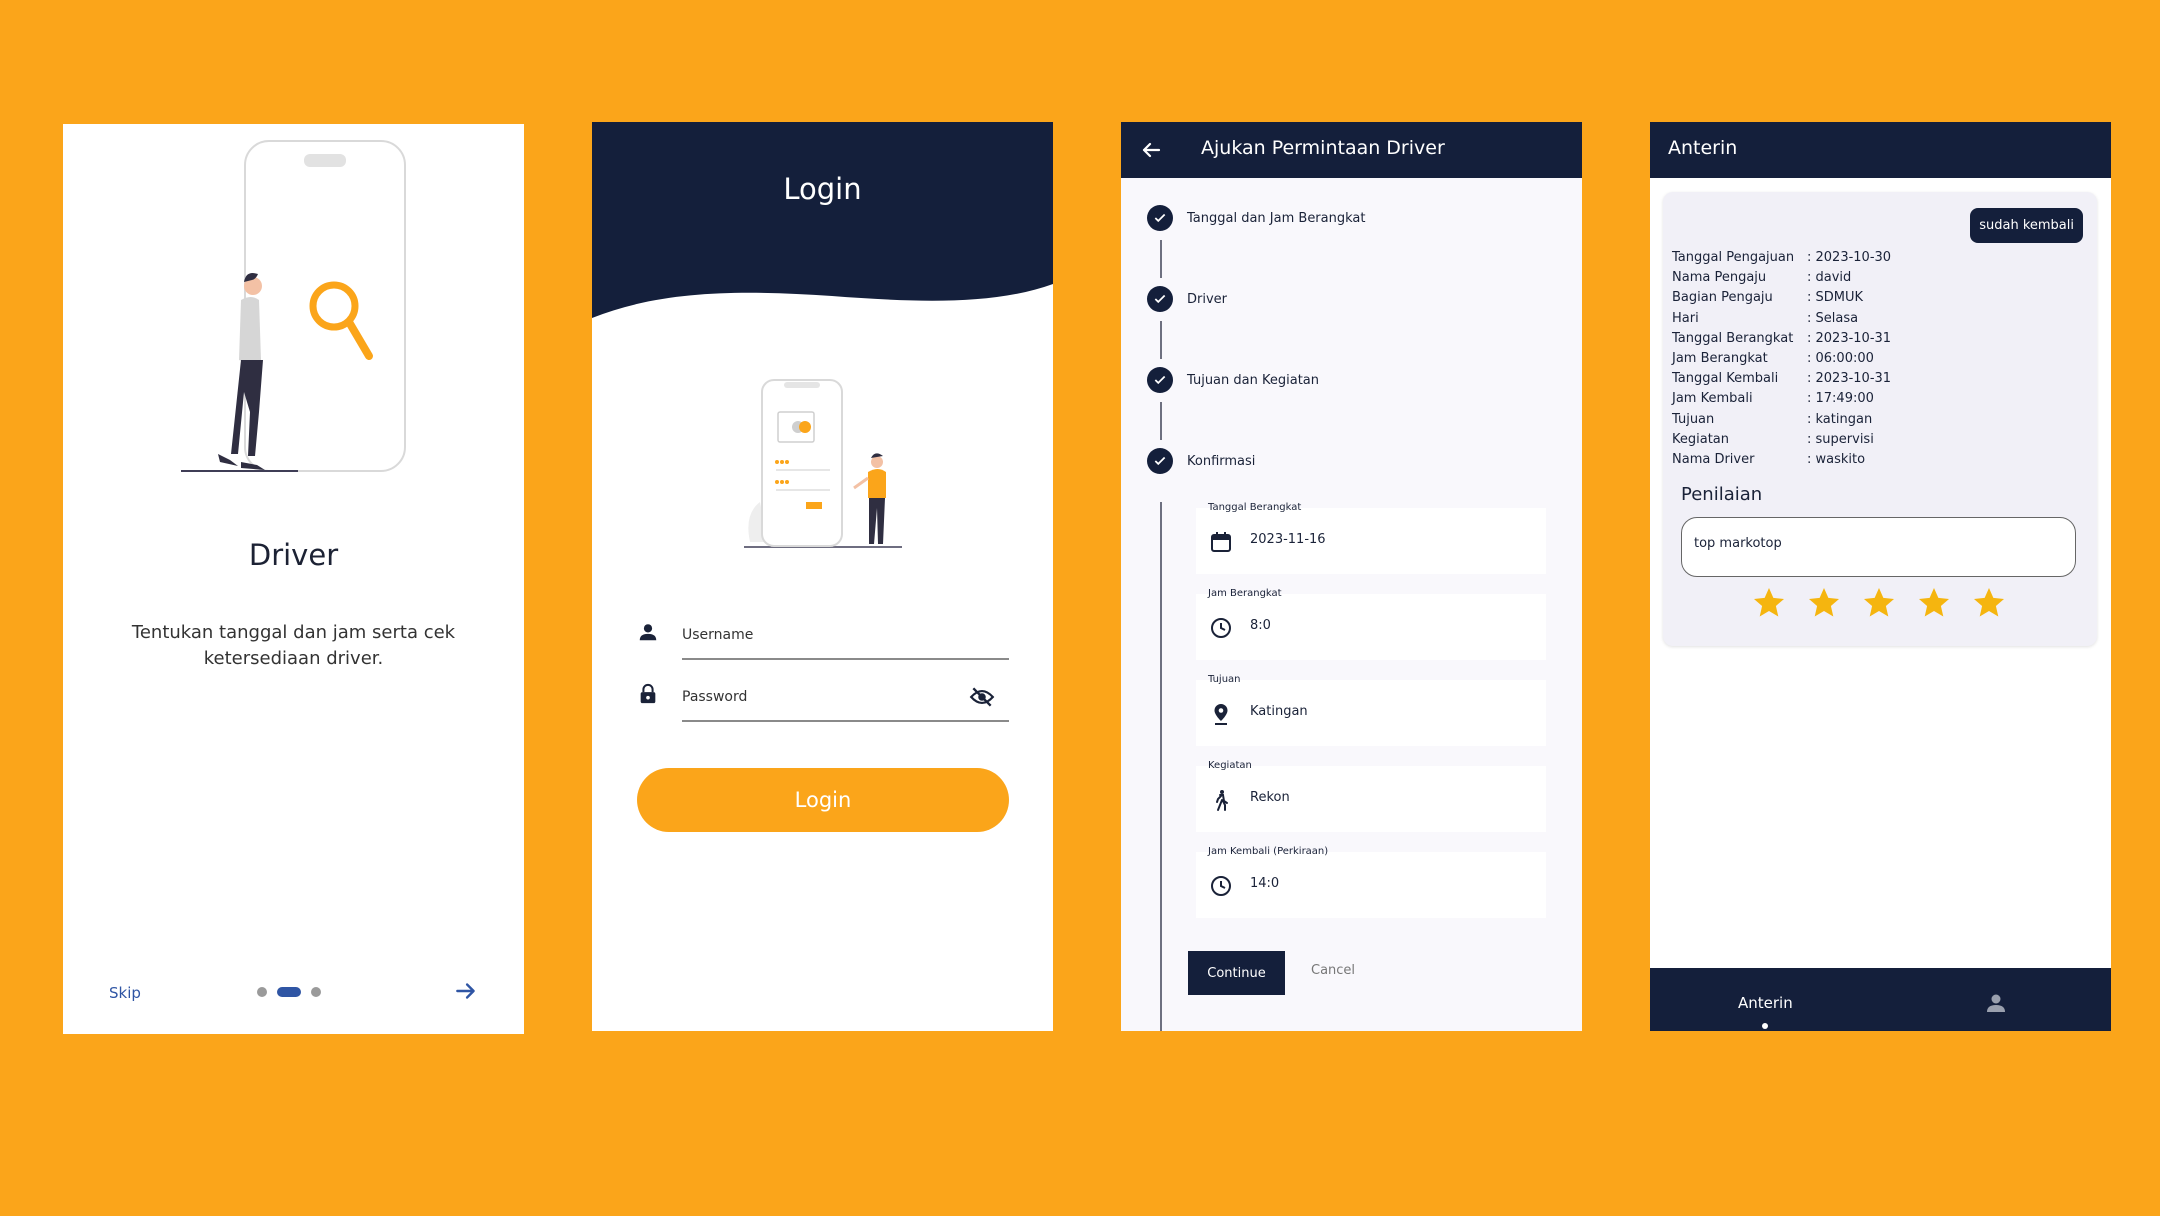 The image size is (2160, 1216). Describe the element at coordinates (648, 693) in the screenshot. I see `lock-icon` at that location.